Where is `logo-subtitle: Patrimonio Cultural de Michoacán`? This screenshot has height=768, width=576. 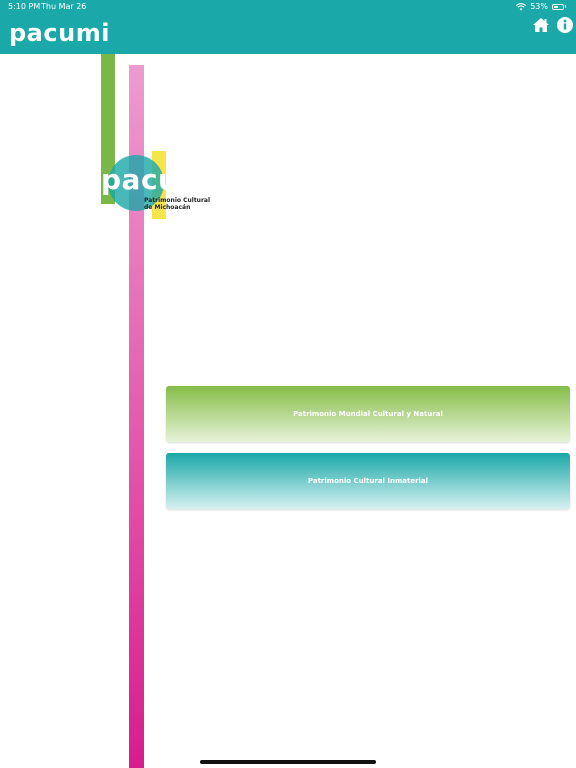
logo-subtitle: Patrimonio Cultural de Michoacán is located at coordinates (177, 204).